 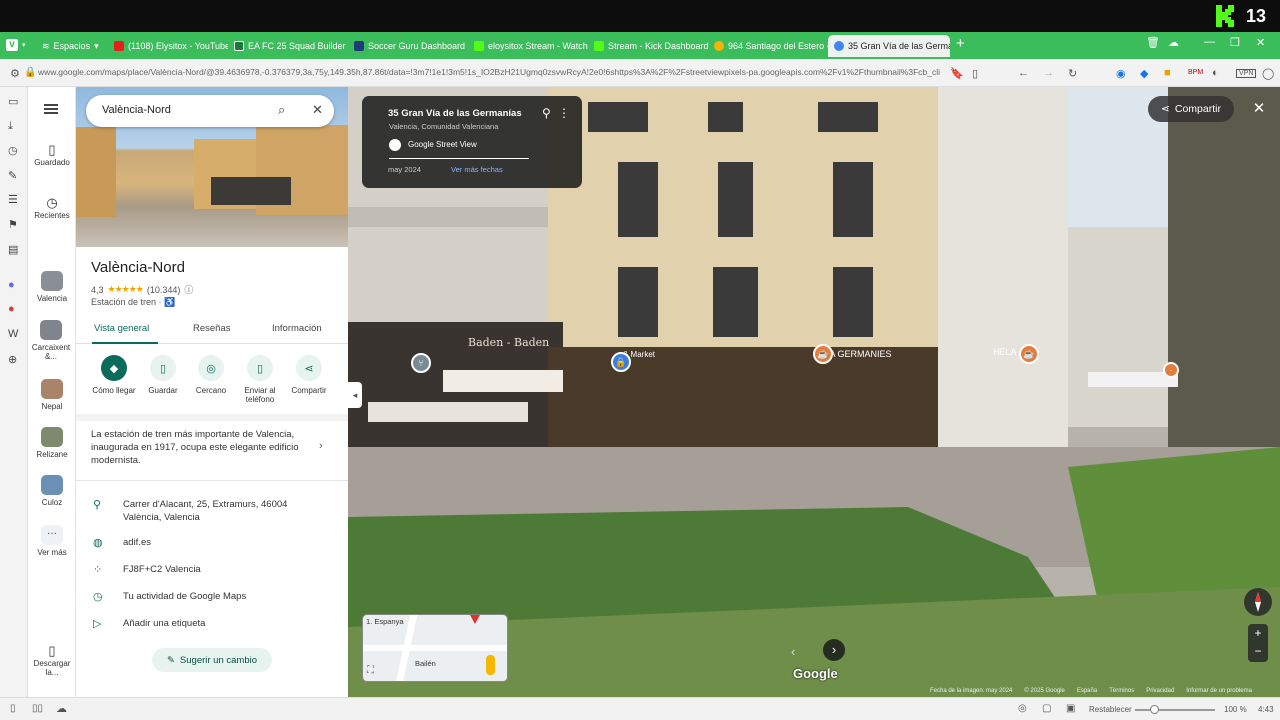 I want to click on wikipedia-icon: W, so click(x=13, y=334).